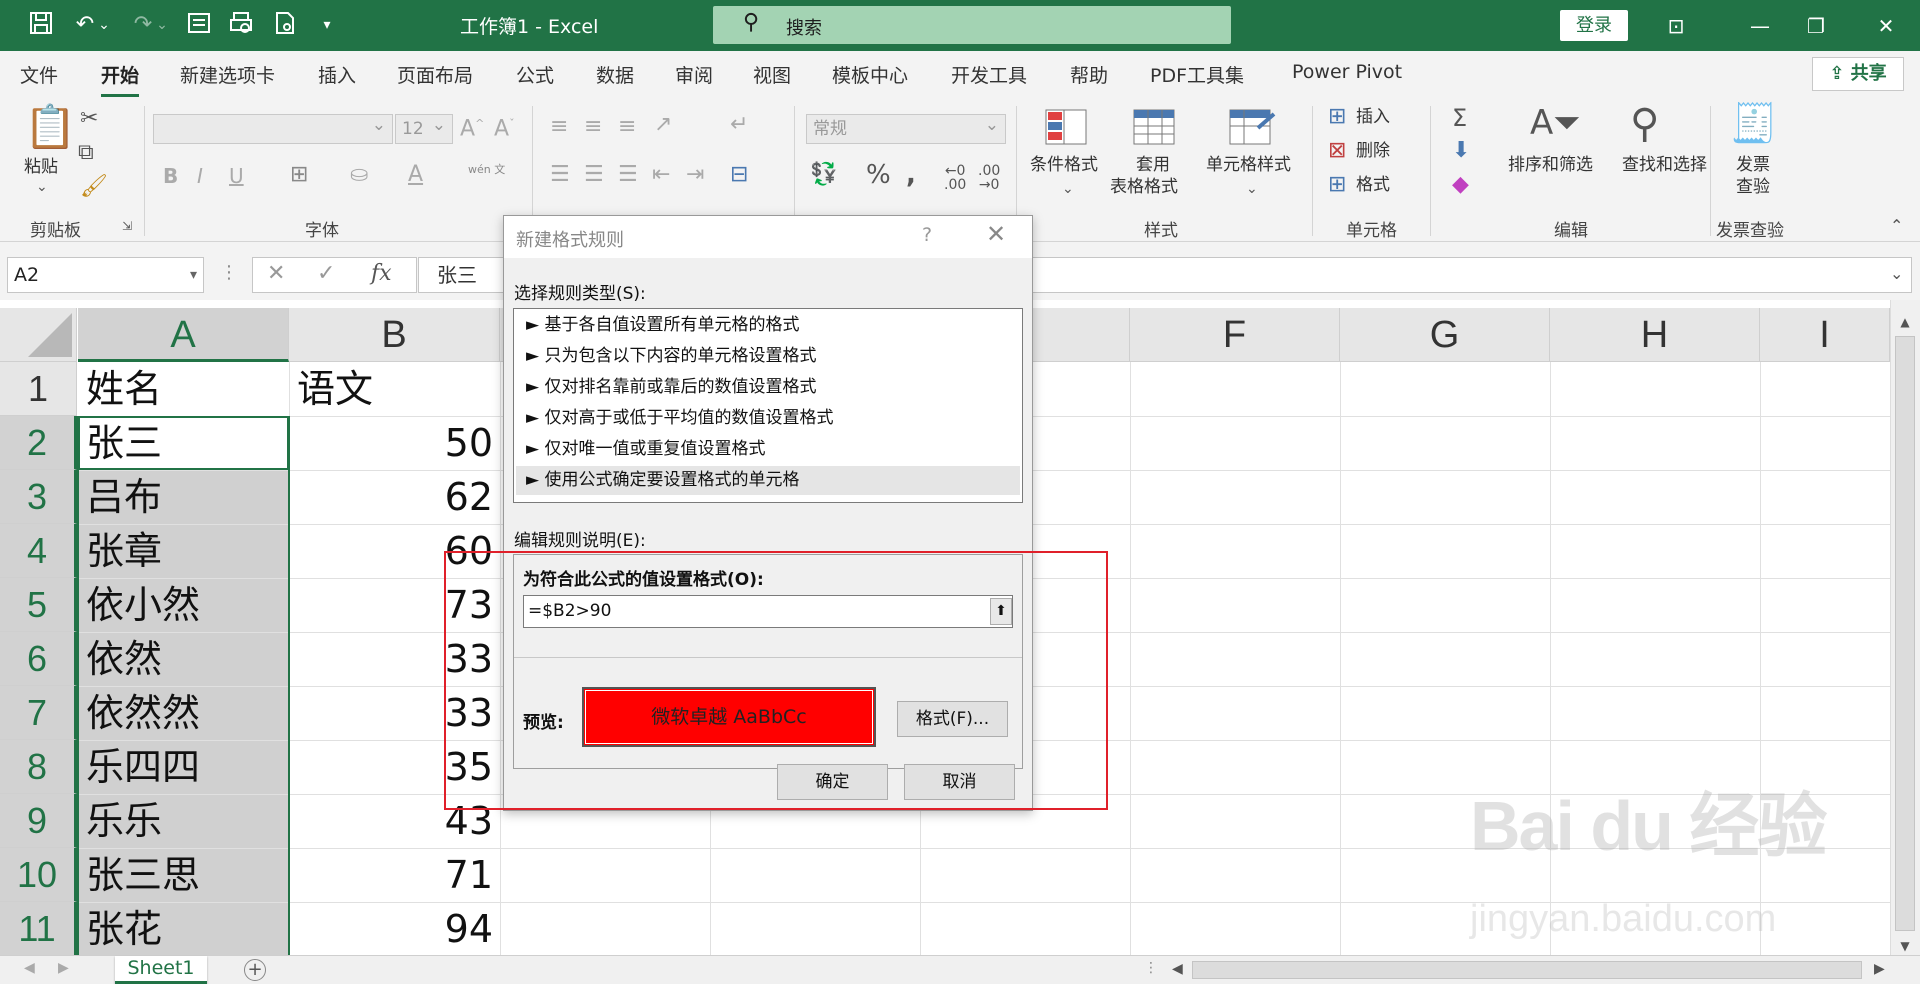  Describe the element at coordinates (183, 605) in the screenshot. I see `cell-a5: 依小然` at that location.